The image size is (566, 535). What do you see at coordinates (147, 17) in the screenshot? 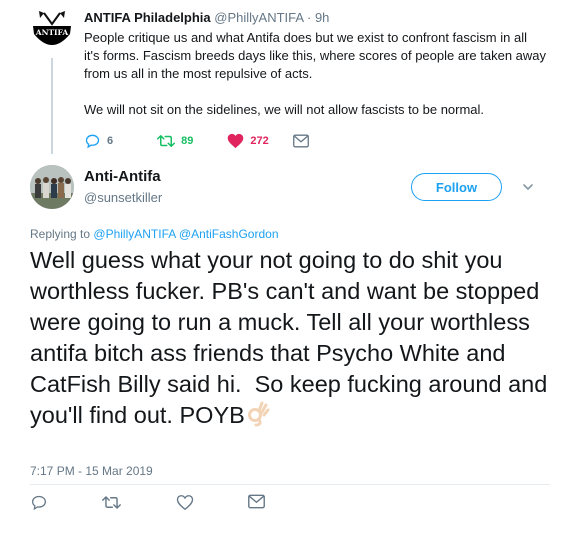
I see `parent-author-name: ANTIFA Philadelphia` at bounding box center [147, 17].